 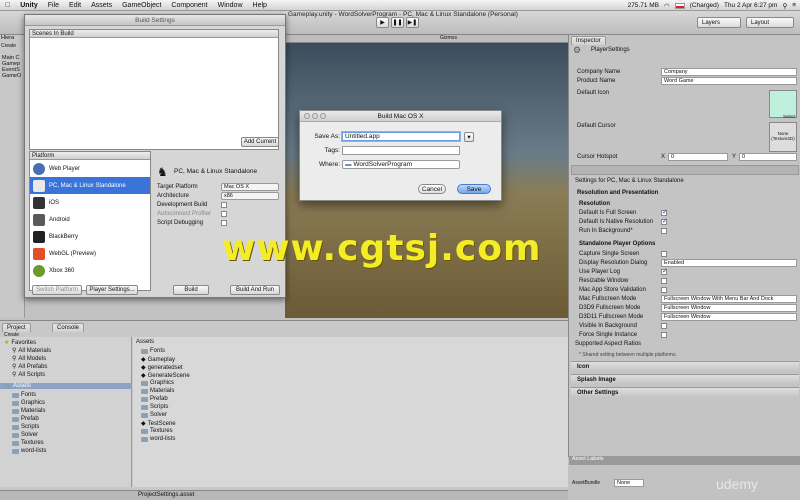 I want to click on add-current-button: Add Current, so click(x=260, y=142).